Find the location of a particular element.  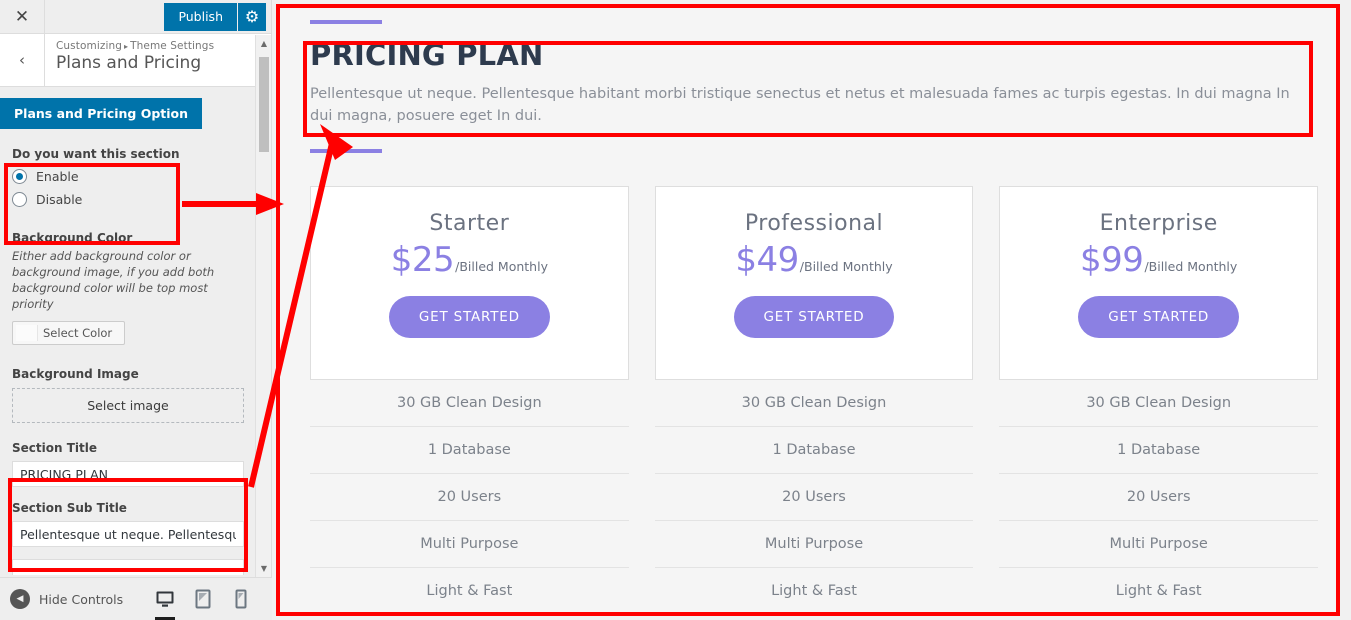

back-icon: ‹ is located at coordinates (22, 60).